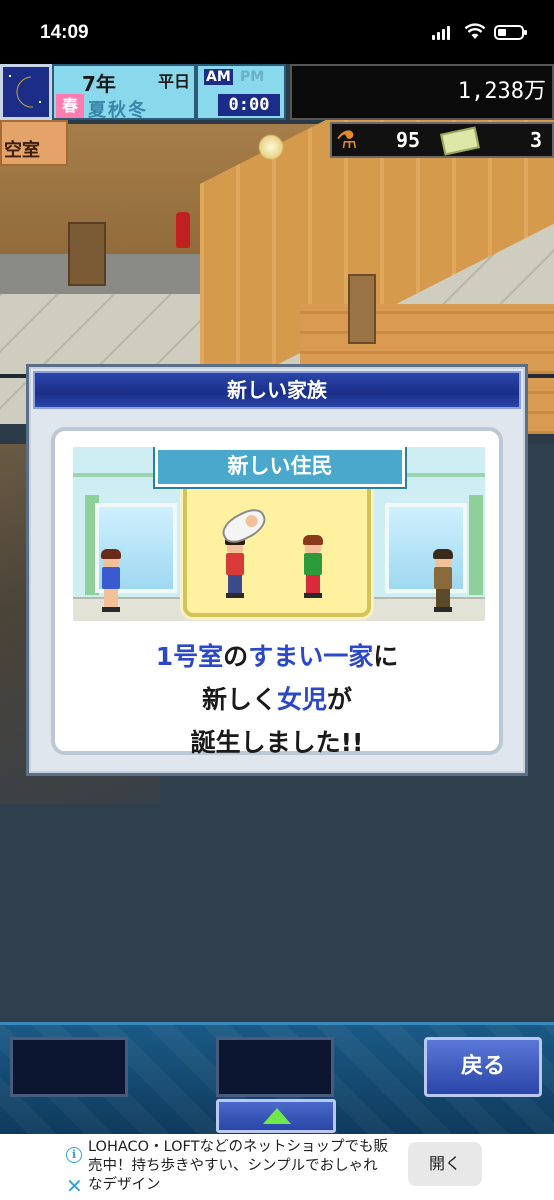  I want to click on message-line-1: 1号室のすまい一家に, so click(277, 656).